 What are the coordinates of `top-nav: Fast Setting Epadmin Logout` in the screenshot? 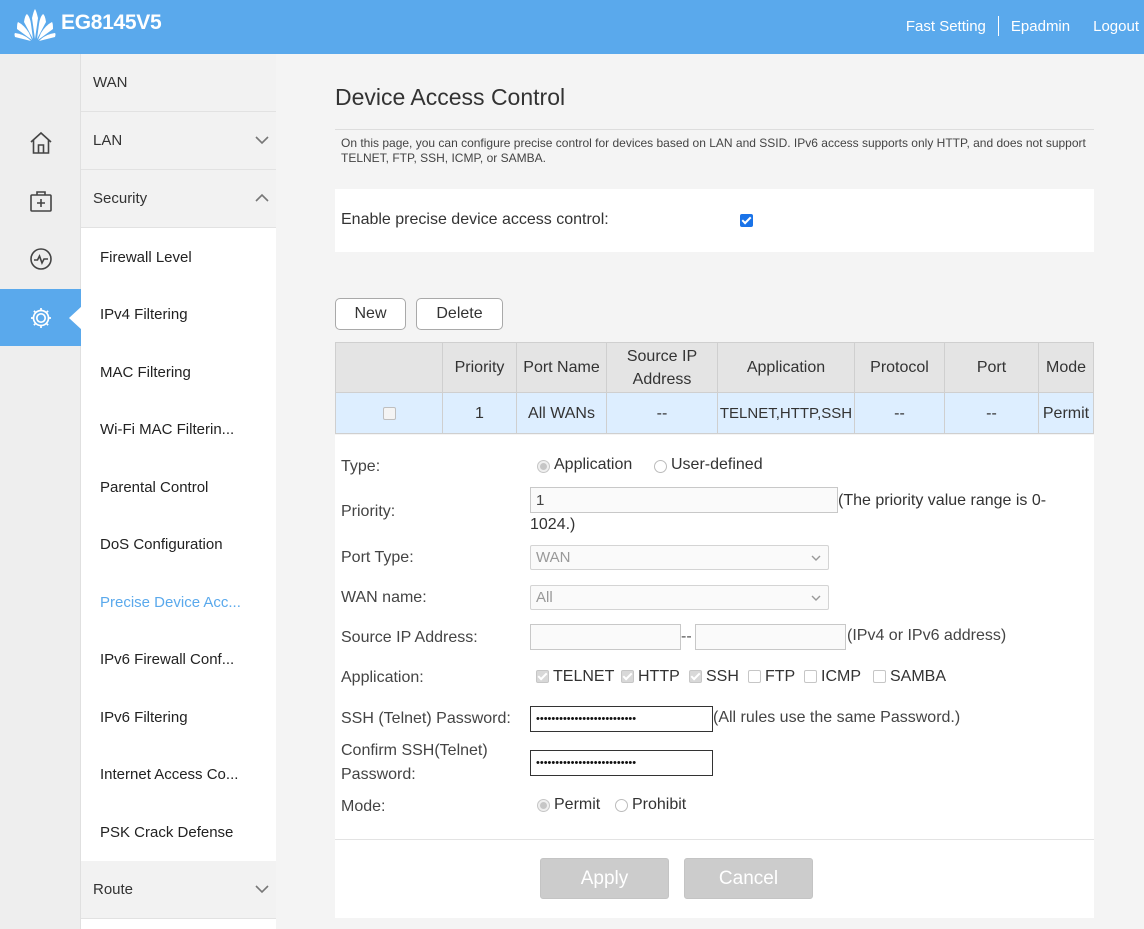 It's located at (1022, 26).